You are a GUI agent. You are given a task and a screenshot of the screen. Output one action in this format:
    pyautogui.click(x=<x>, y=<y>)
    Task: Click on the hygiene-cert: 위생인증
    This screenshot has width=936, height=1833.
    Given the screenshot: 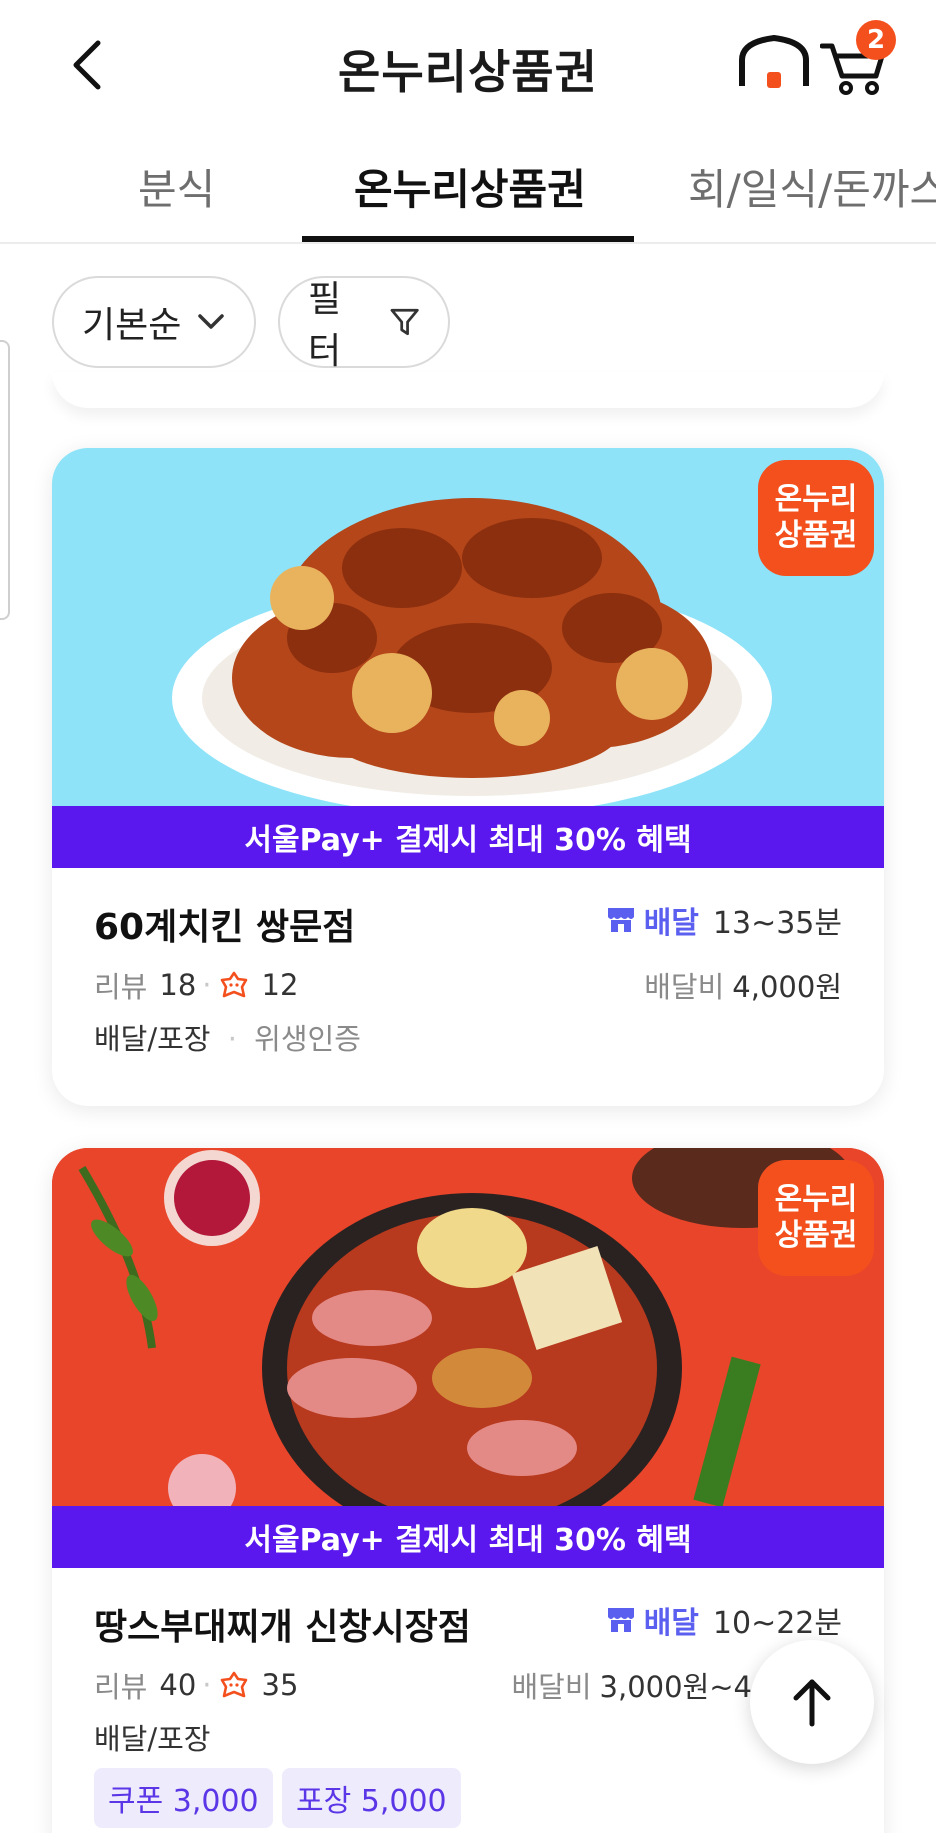 What is the action you would take?
    pyautogui.click(x=307, y=1039)
    